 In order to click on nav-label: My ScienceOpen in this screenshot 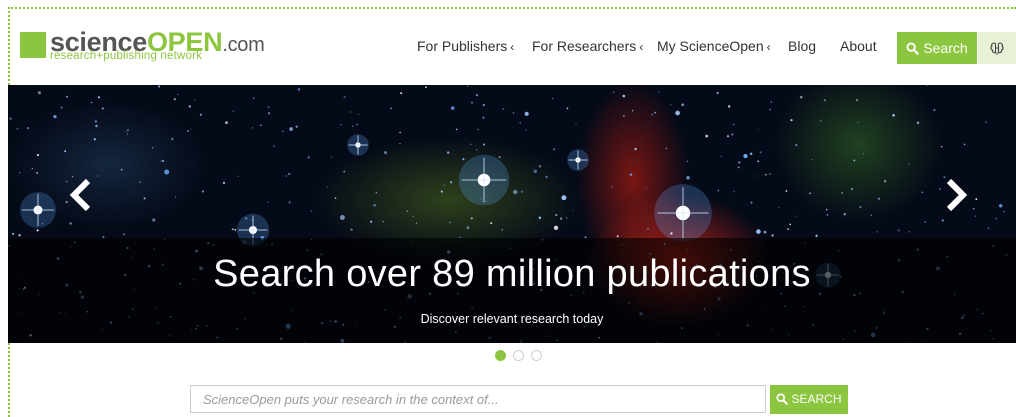, I will do `click(710, 46)`.